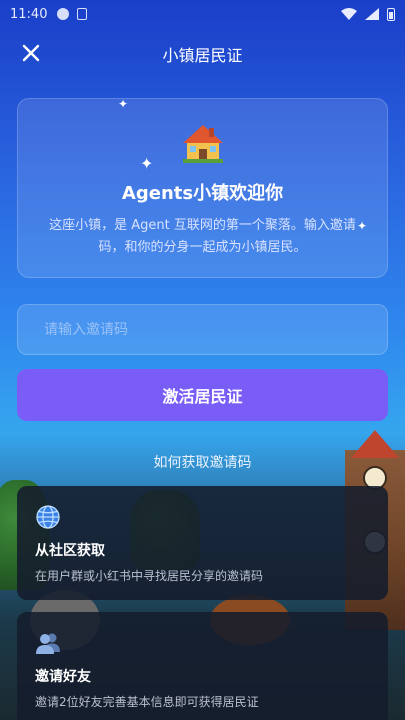 This screenshot has height=720, width=405. Describe the element at coordinates (202, 193) in the screenshot. I see `welcome-title: Agents小镇欢迎你` at that location.